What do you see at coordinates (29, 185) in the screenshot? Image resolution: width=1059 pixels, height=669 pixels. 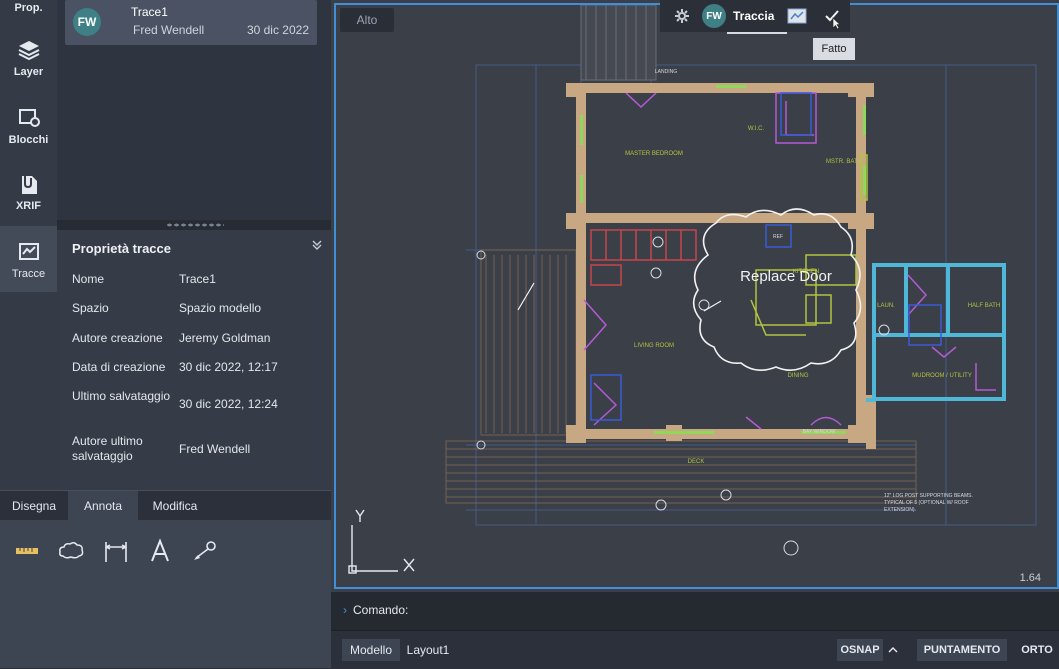 I see `xref-icon` at bounding box center [29, 185].